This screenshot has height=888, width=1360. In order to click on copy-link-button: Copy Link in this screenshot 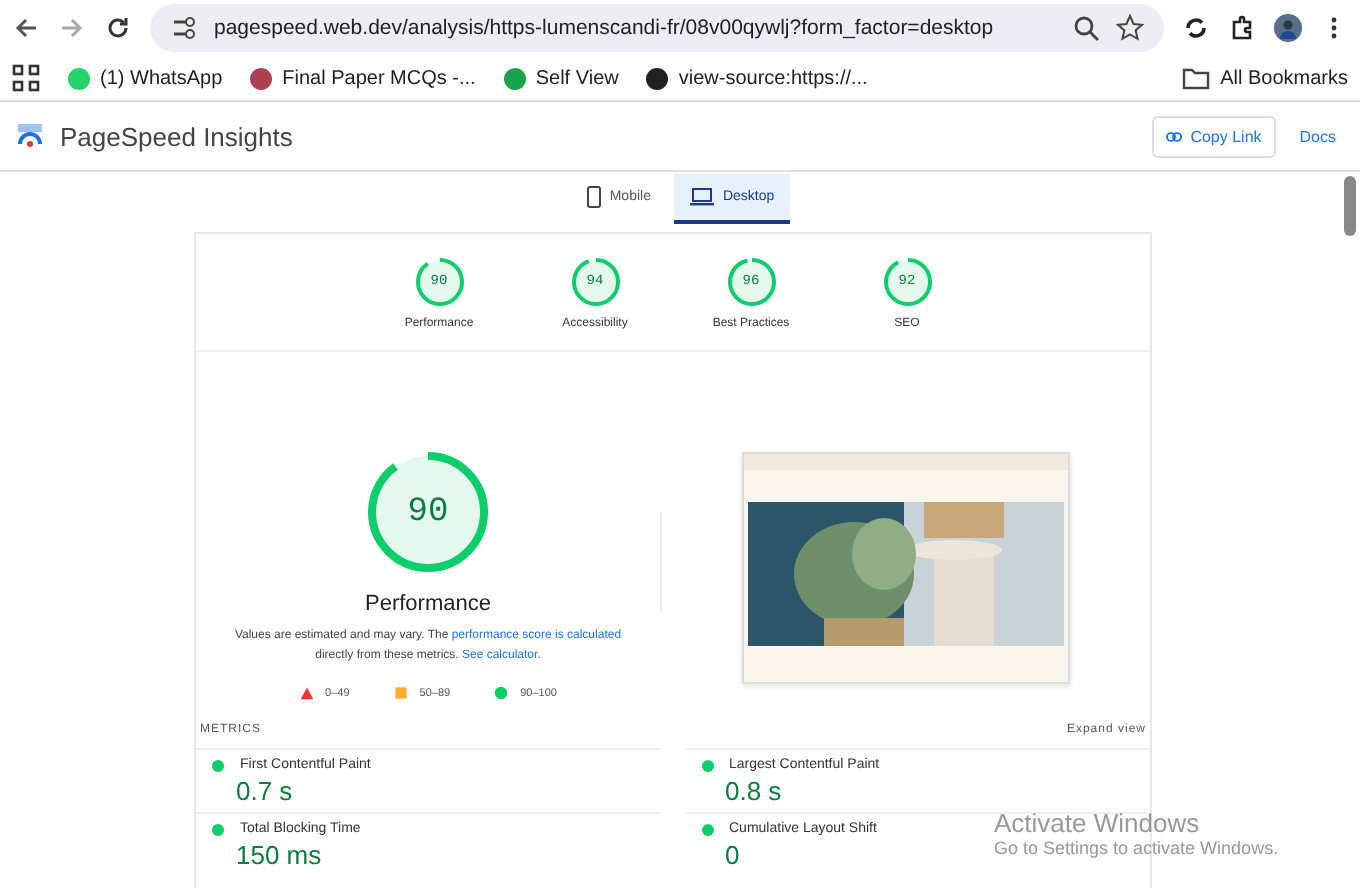, I will do `click(1214, 136)`.